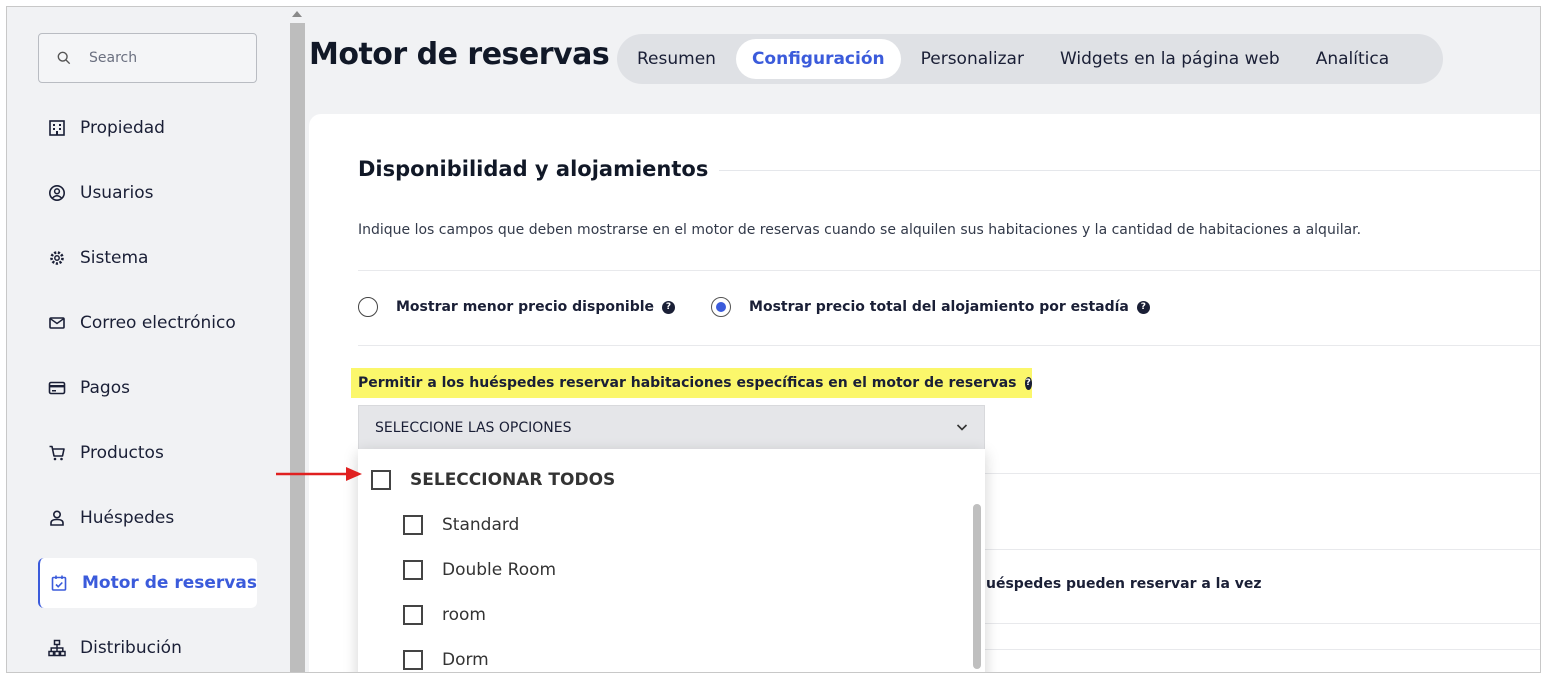 This screenshot has width=1547, height=679. What do you see at coordinates (122, 453) in the screenshot?
I see `sidebar-item-label: Productos` at bounding box center [122, 453].